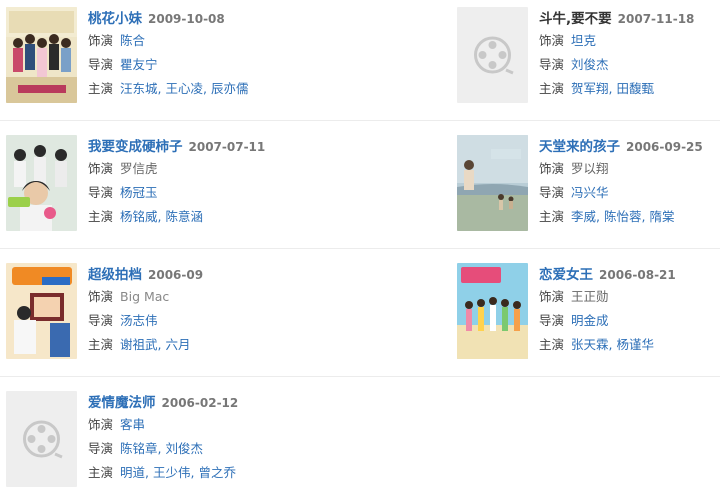  Describe the element at coordinates (115, 19) in the screenshot. I see `movie-title: 桃花小妹` at that location.